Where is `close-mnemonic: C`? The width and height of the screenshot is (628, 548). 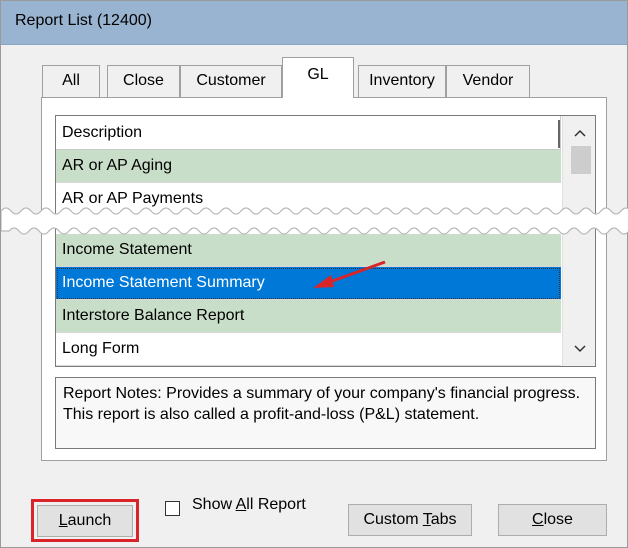
close-mnemonic: C is located at coordinates (538, 519).